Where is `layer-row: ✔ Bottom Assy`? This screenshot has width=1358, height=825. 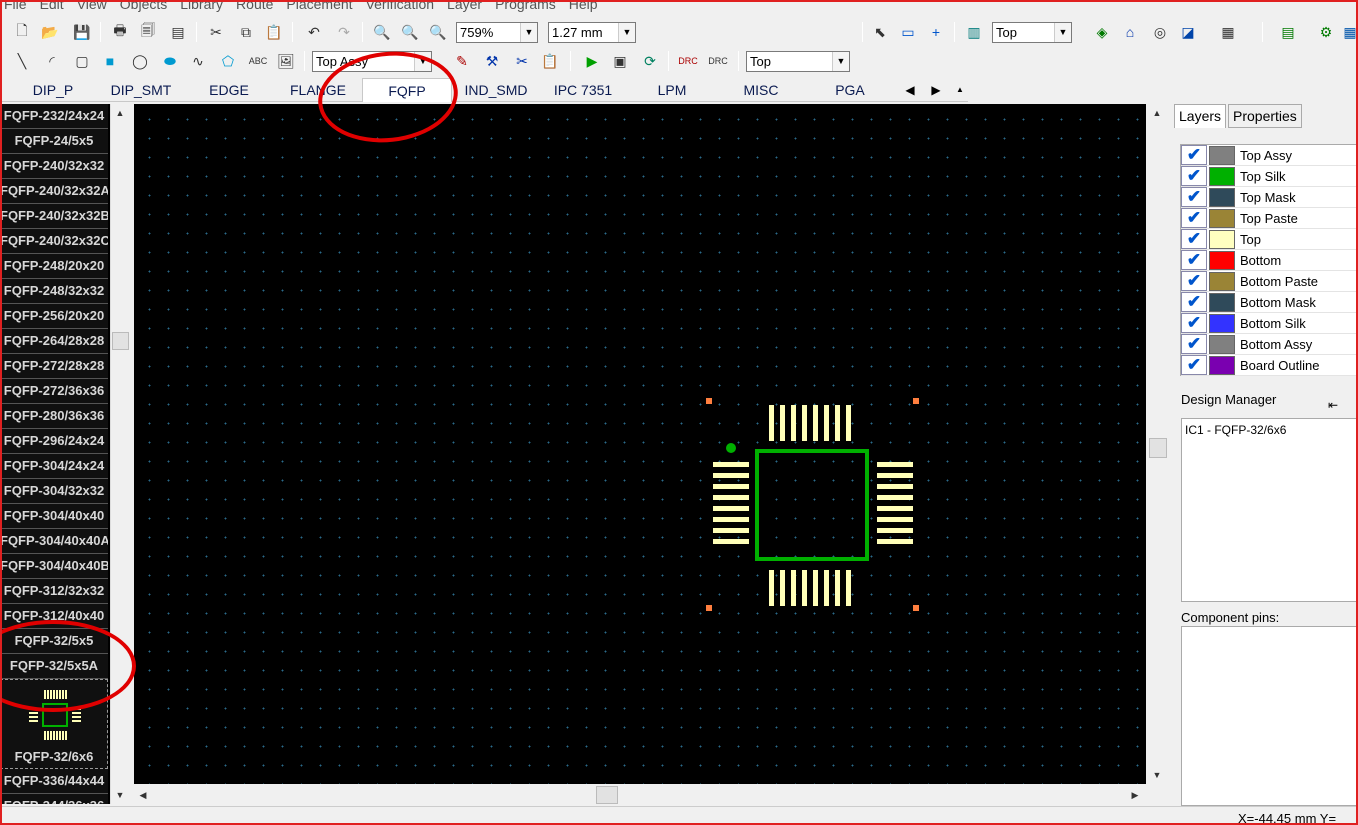 layer-row: ✔ Bottom Assy is located at coordinates (1269, 344).